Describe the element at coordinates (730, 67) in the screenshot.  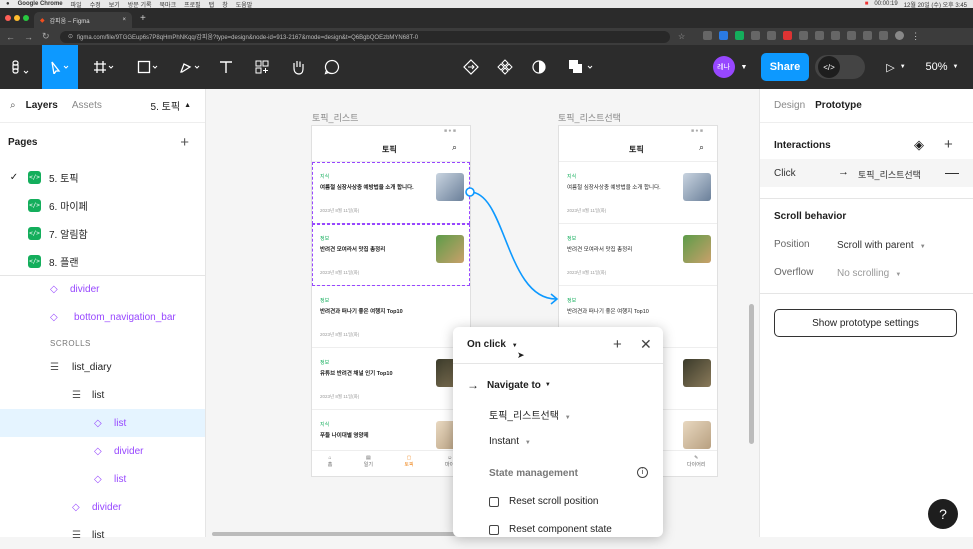
I see `multiplayer-avatar: 레나 ▼` at that location.